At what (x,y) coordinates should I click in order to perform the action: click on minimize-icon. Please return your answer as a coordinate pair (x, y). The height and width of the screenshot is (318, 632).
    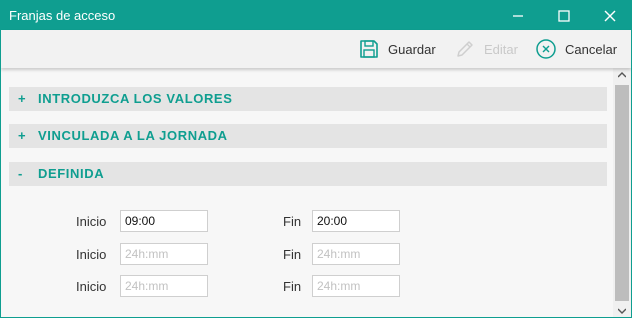
    Looking at the image, I should click on (518, 16).